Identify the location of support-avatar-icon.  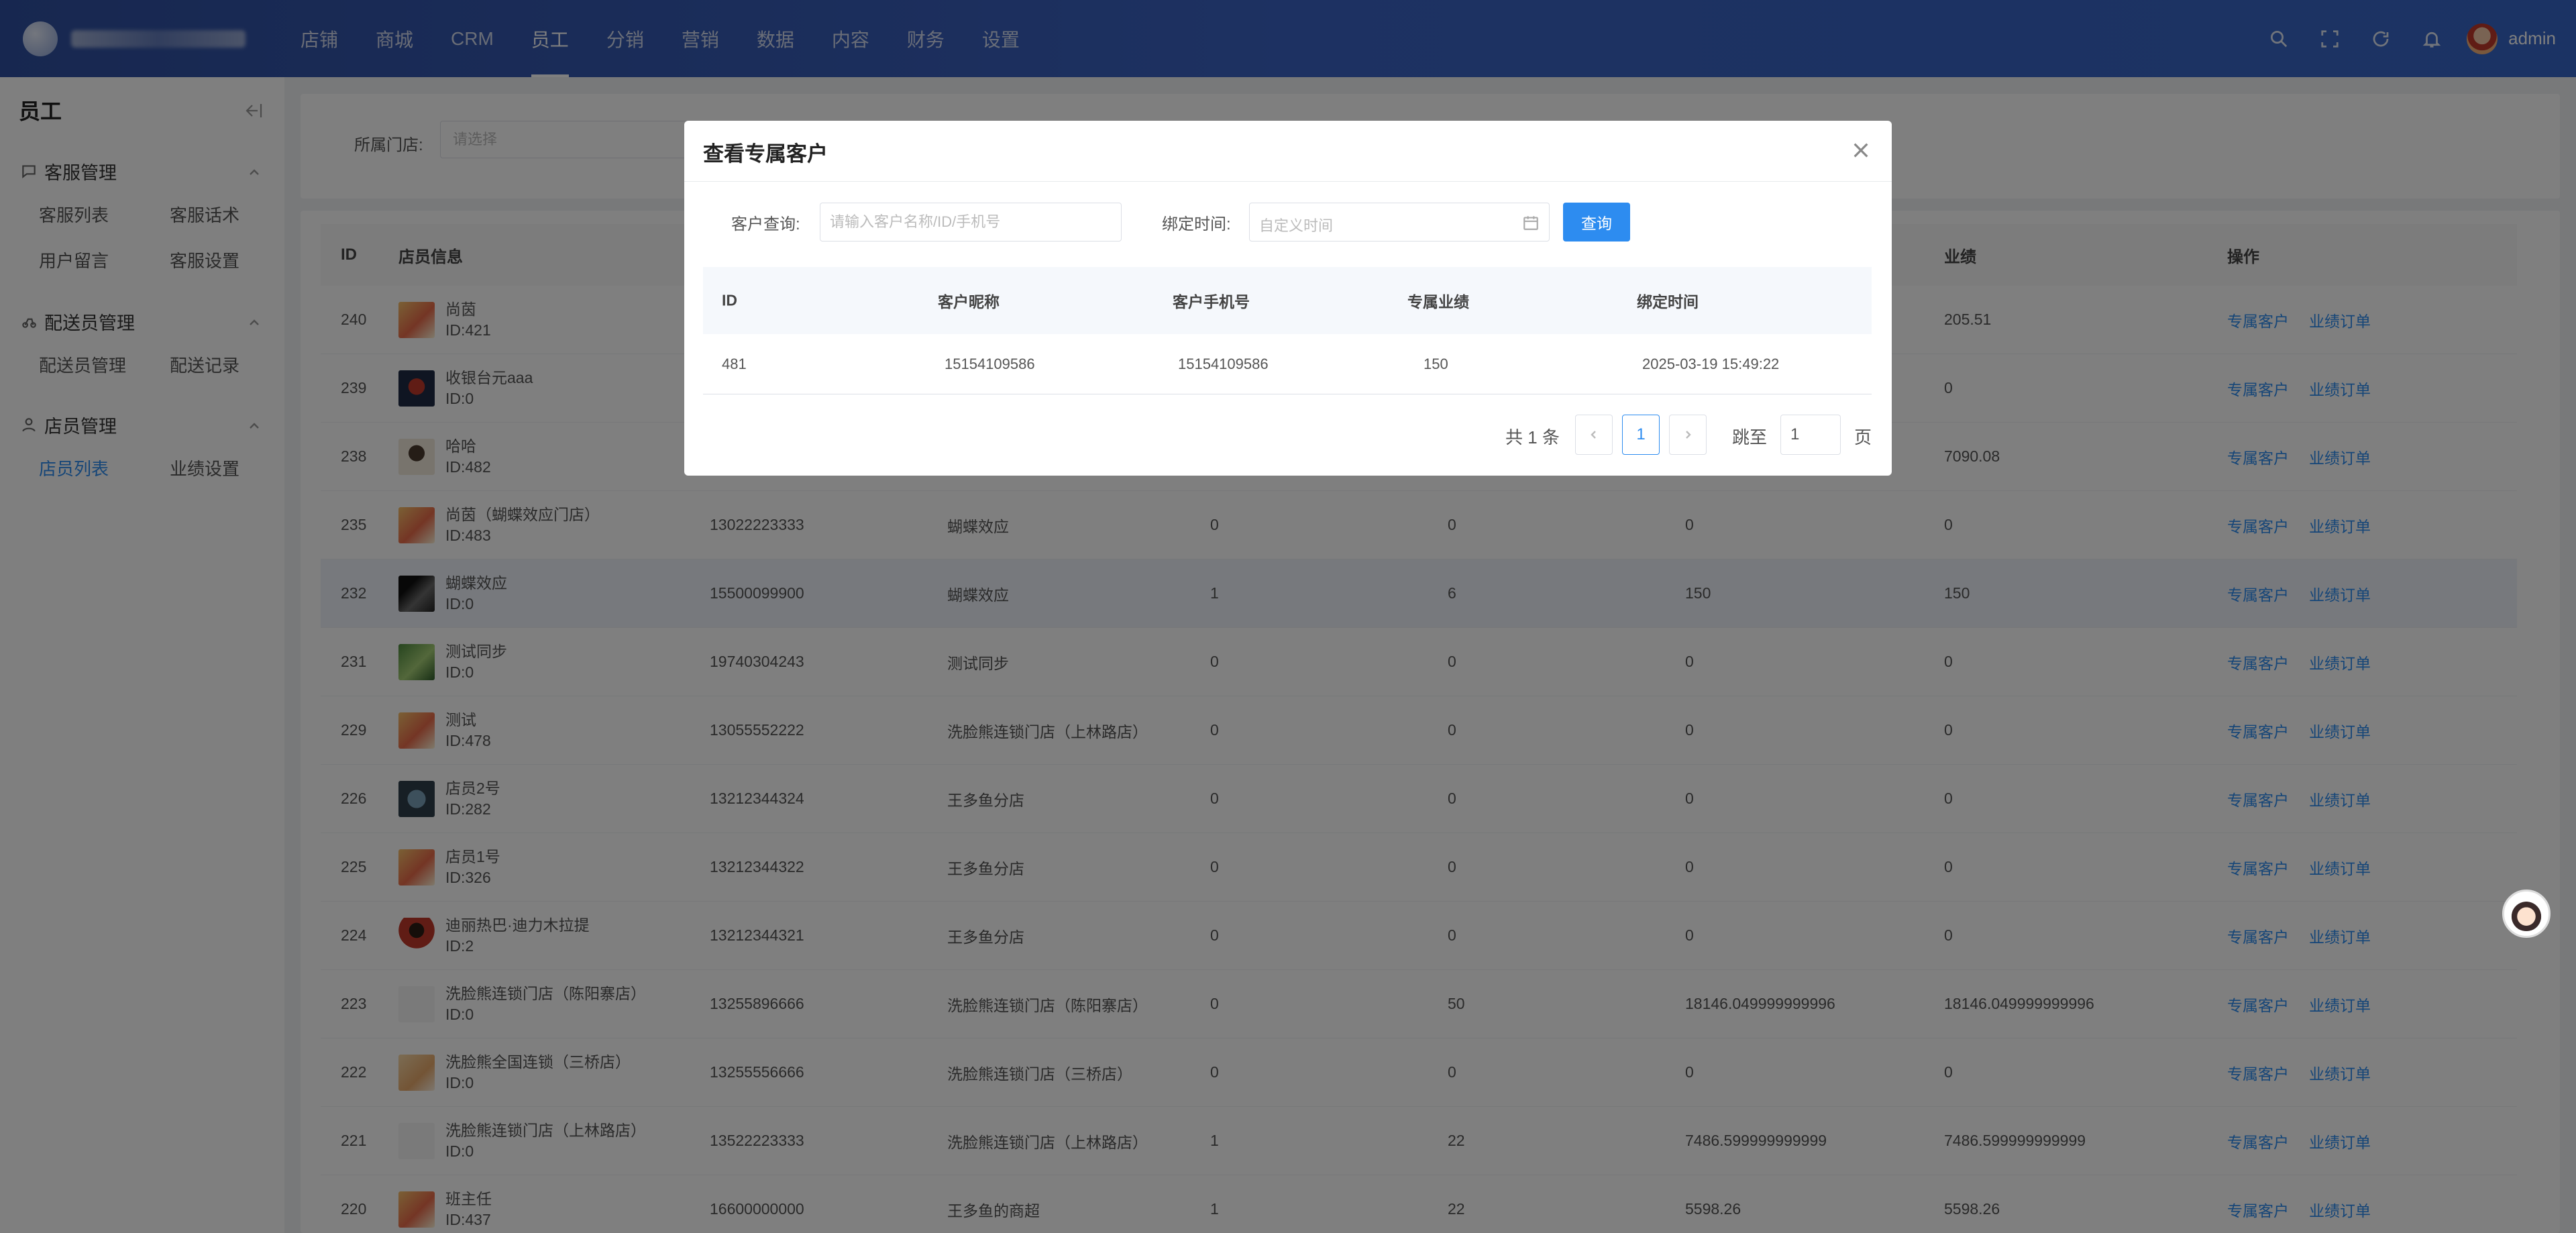
(2526, 913).